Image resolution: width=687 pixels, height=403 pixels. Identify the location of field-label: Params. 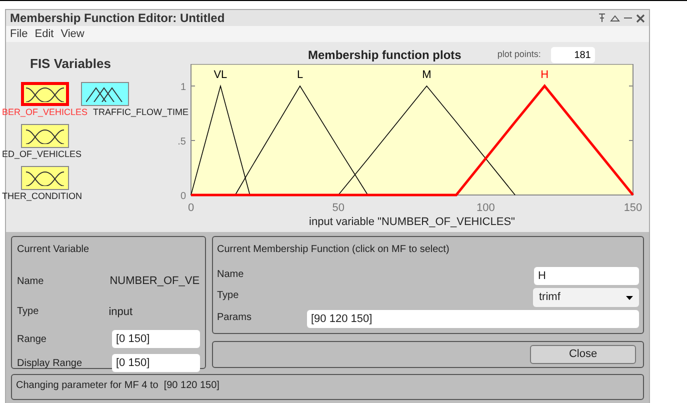
(234, 318).